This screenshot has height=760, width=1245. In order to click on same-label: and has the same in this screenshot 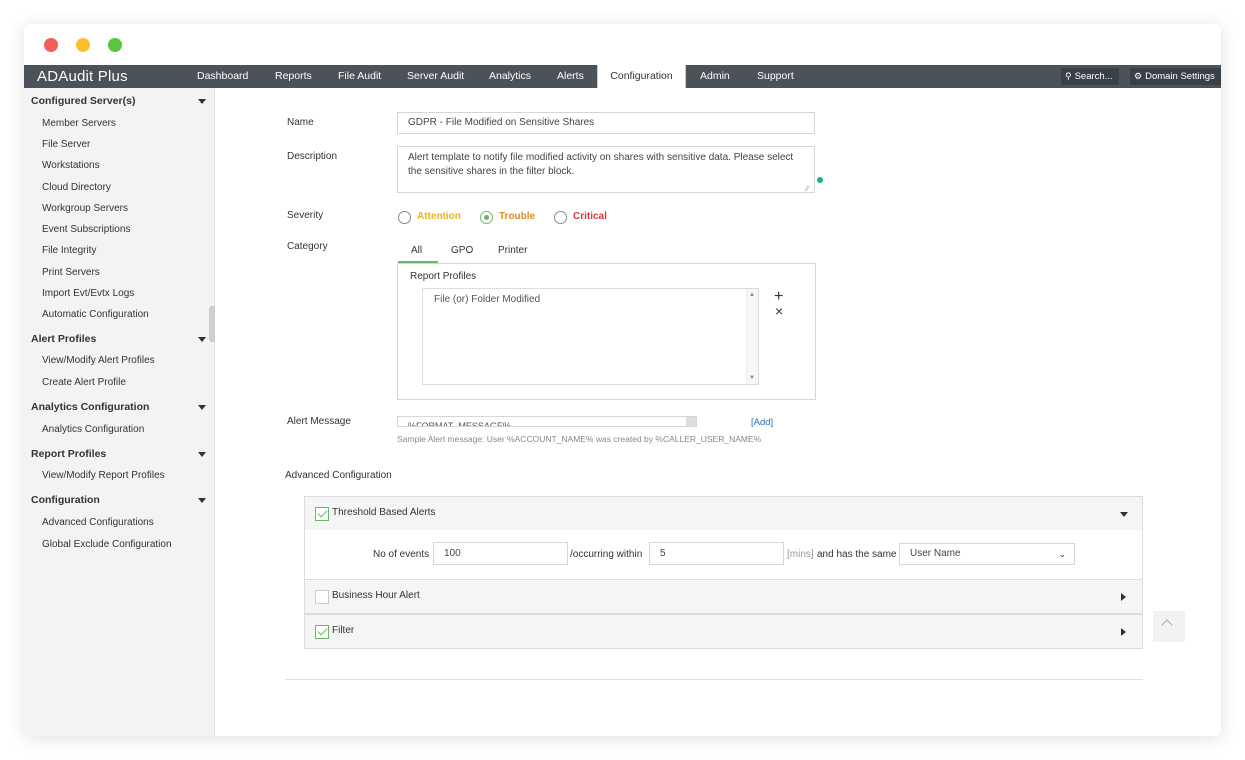, I will do `click(857, 554)`.